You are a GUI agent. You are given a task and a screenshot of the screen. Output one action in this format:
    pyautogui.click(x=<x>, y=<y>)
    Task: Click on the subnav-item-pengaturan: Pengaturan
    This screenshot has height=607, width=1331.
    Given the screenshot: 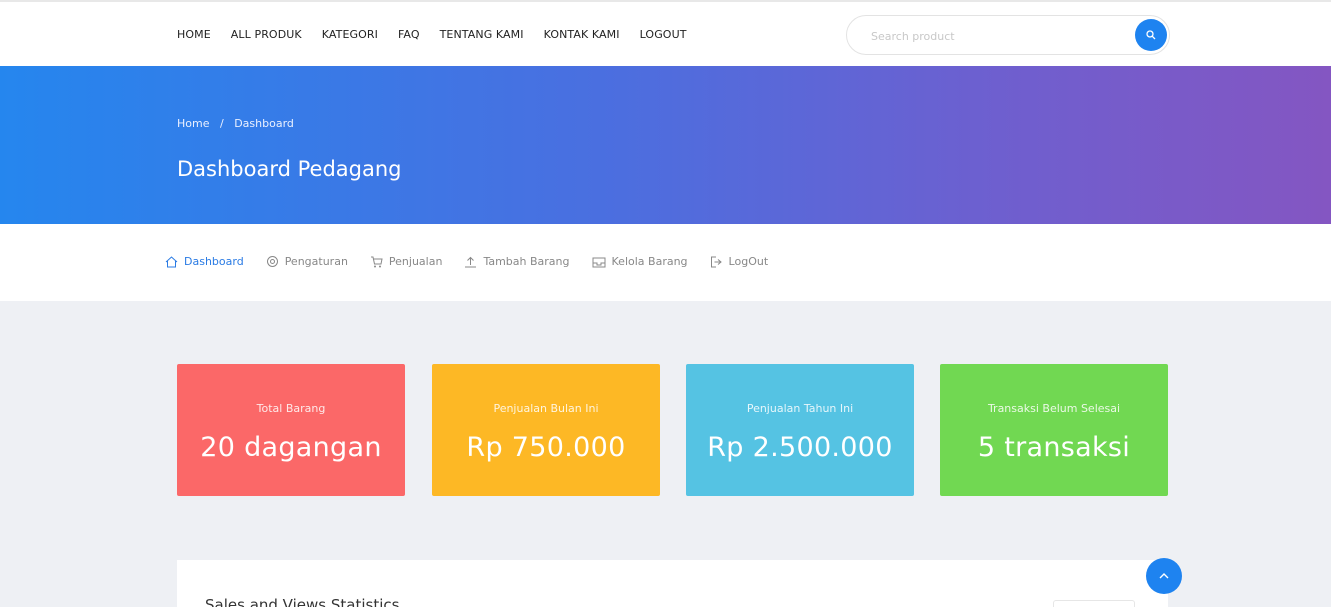 What is the action you would take?
    pyautogui.click(x=307, y=261)
    